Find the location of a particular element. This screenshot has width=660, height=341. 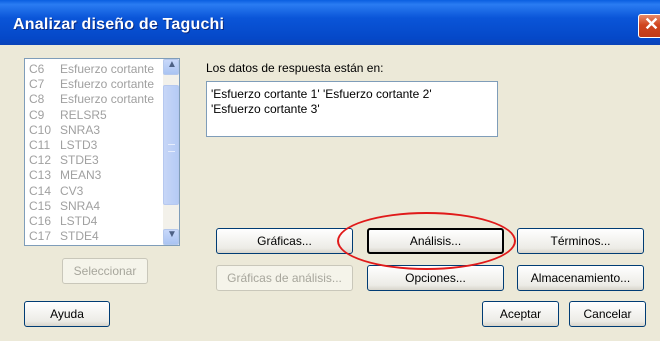

close-button: ✕ is located at coordinates (649, 26).